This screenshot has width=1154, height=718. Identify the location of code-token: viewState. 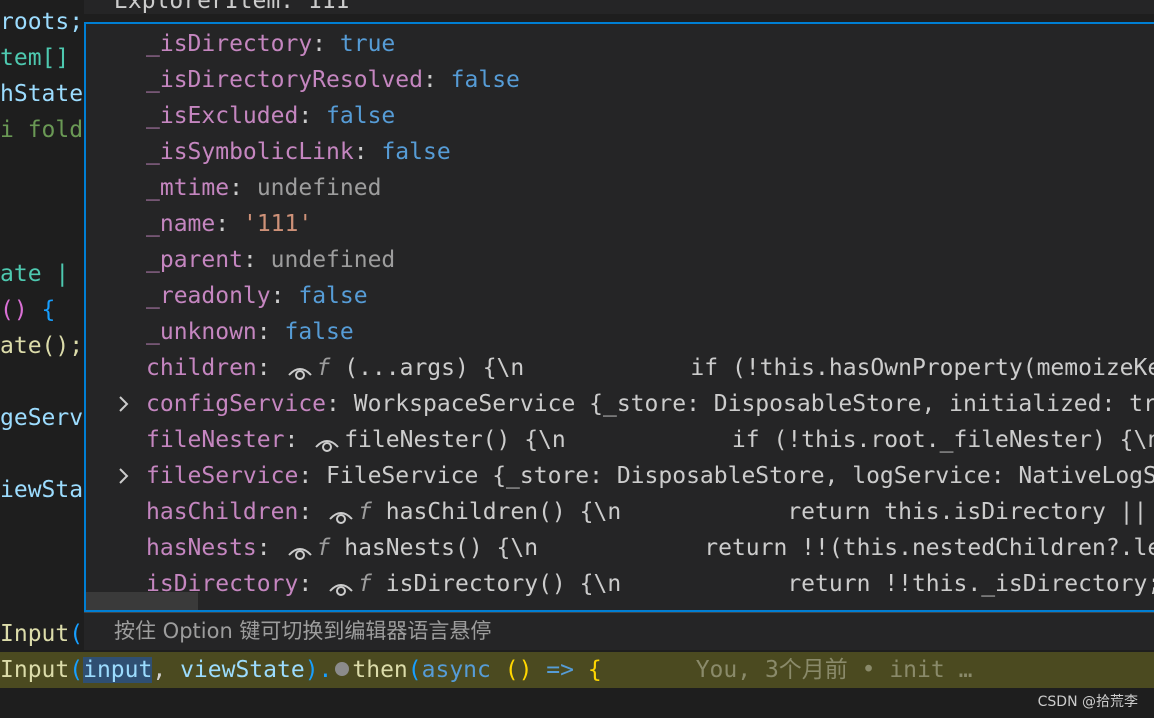
(242, 670).